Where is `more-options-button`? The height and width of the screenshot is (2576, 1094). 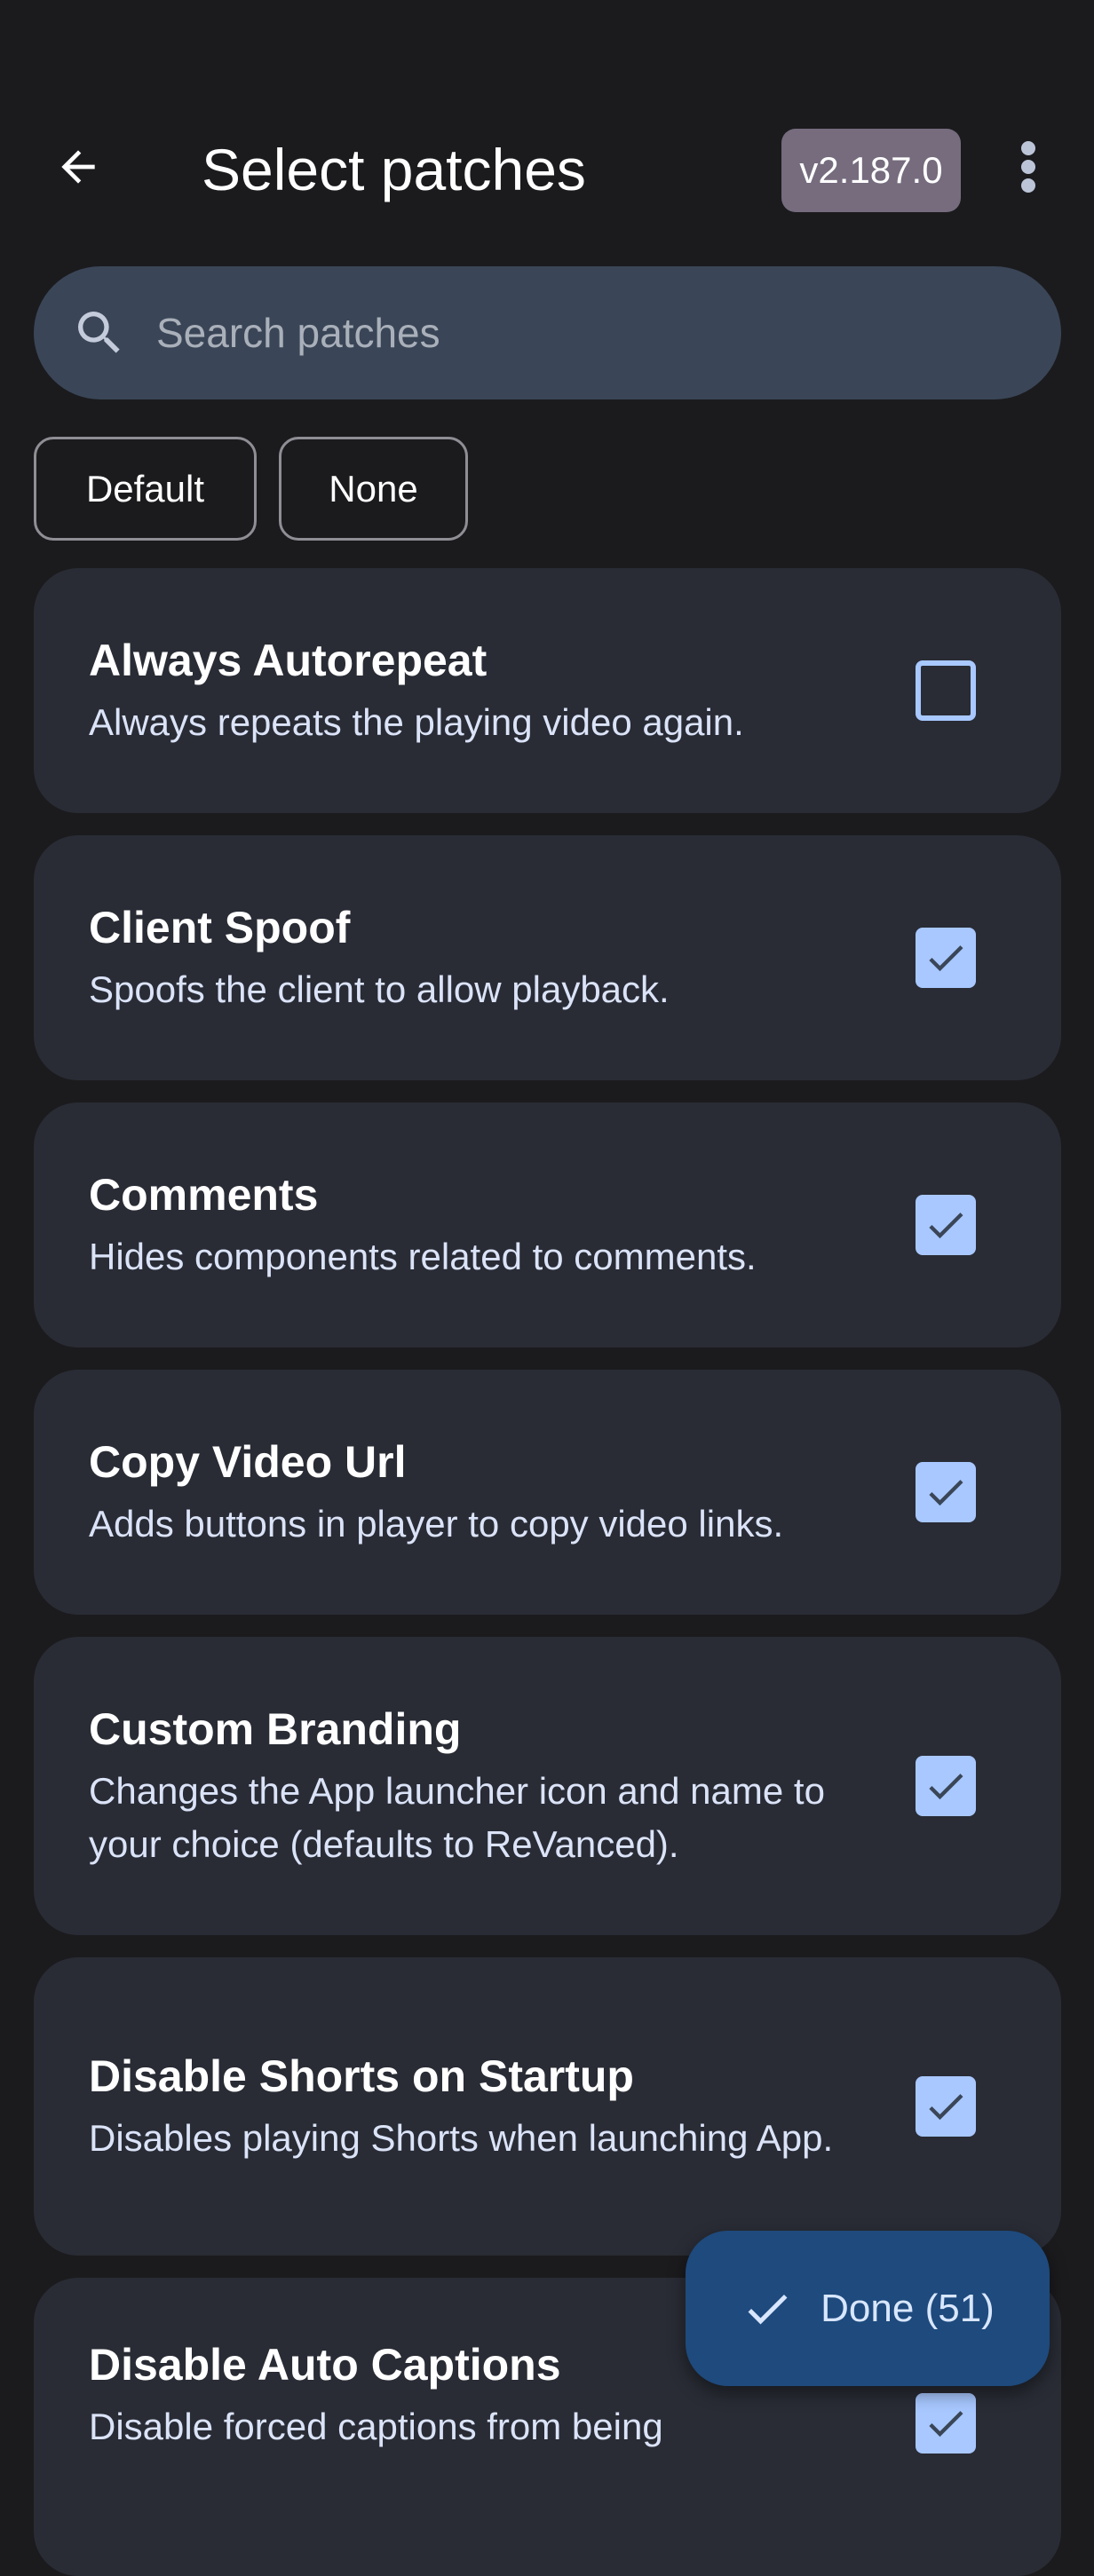
more-options-button is located at coordinates (1028, 166).